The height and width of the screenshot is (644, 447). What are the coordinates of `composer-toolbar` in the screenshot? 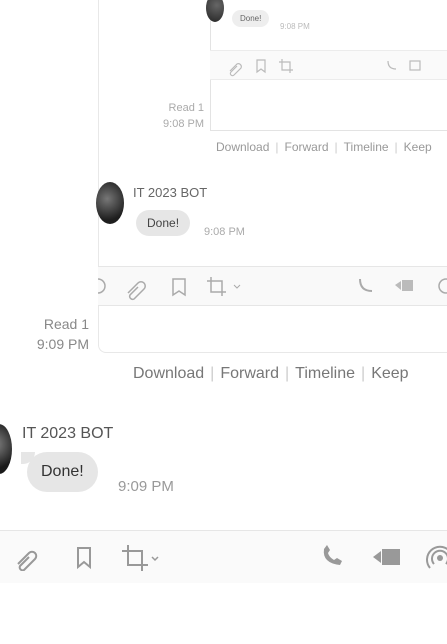 It's located at (223, 557).